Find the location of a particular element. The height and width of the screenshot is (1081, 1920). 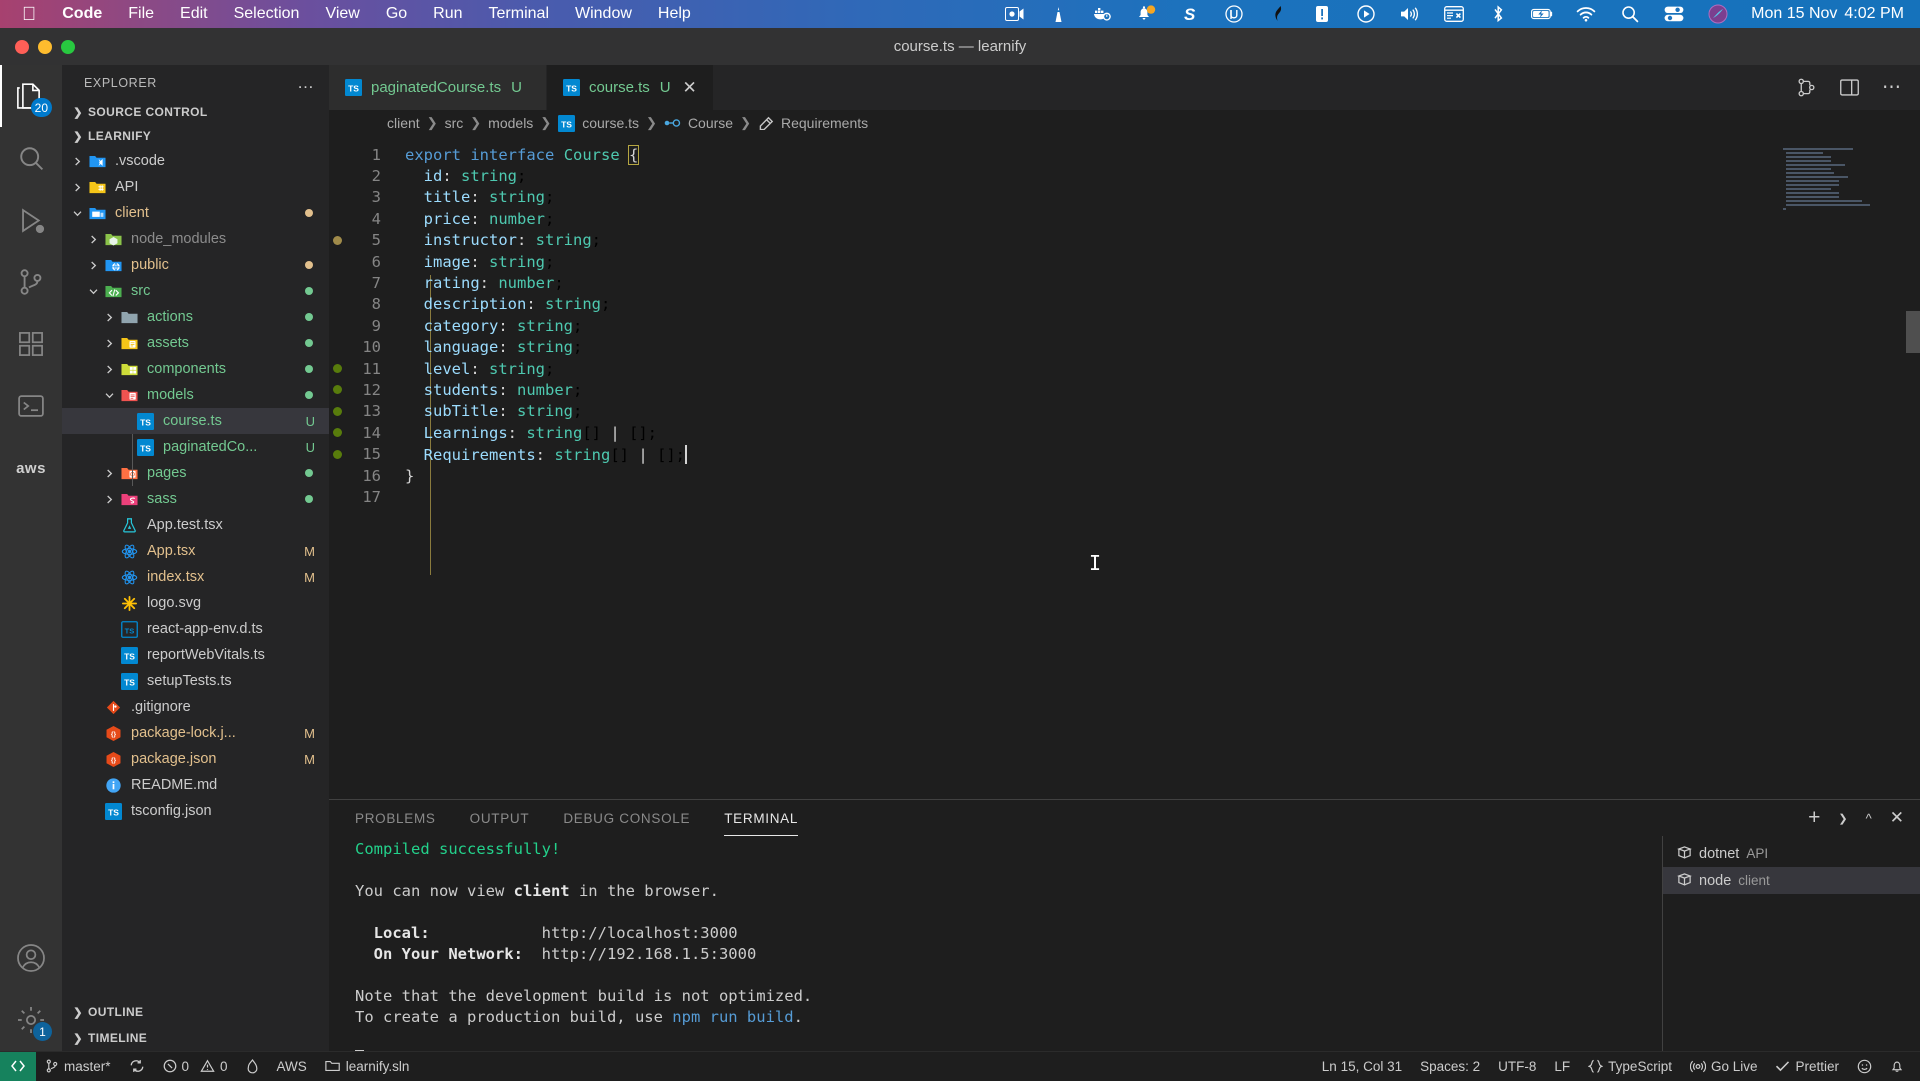

chevron-down-icon: ❯ is located at coordinates (1842, 818).